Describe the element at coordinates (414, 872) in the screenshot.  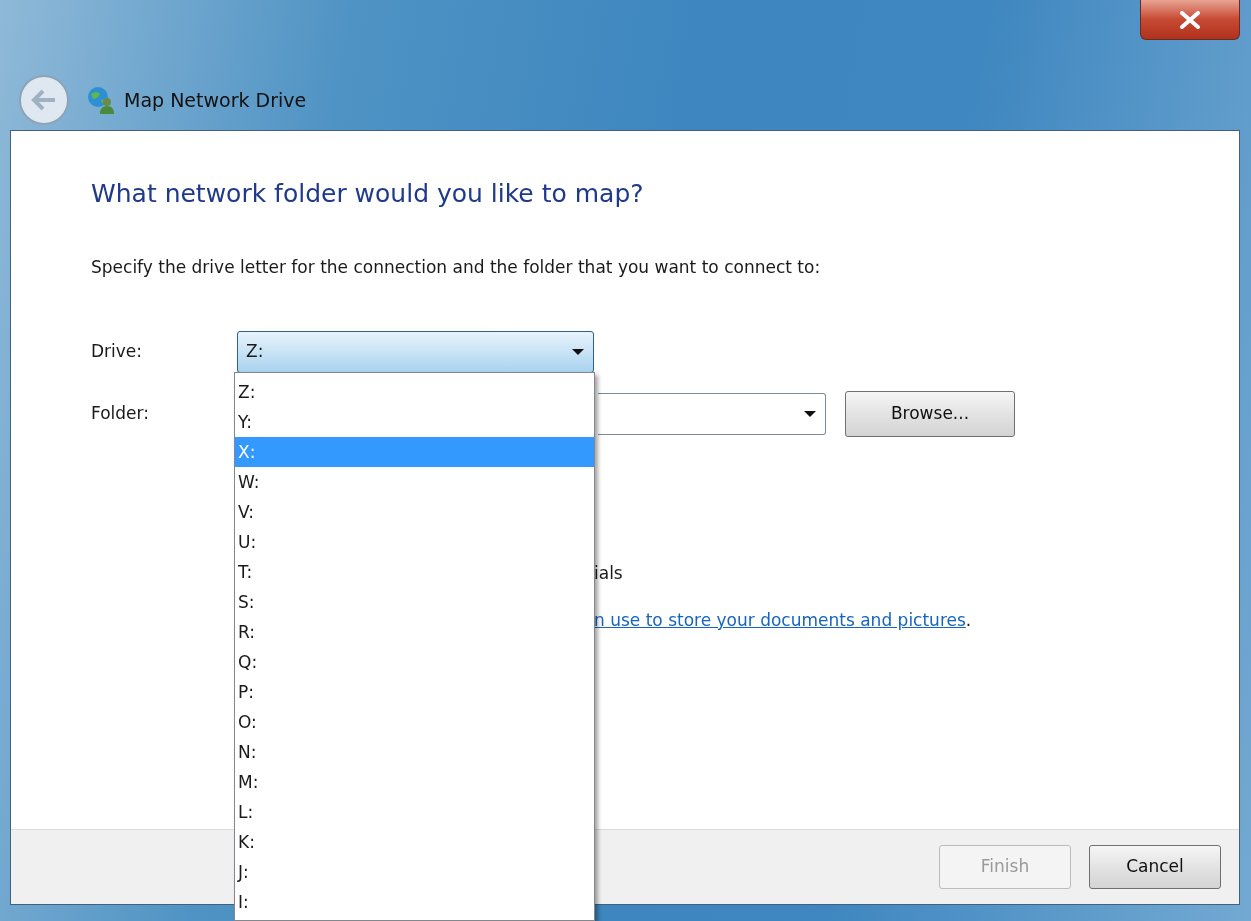
I see `drive-option: J:` at that location.